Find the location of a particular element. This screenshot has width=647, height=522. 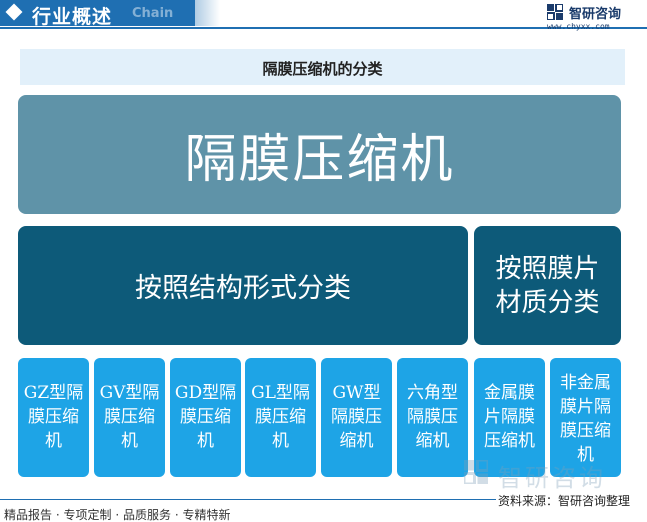

watermark-text: 智研咨询 is located at coordinates (552, 478).